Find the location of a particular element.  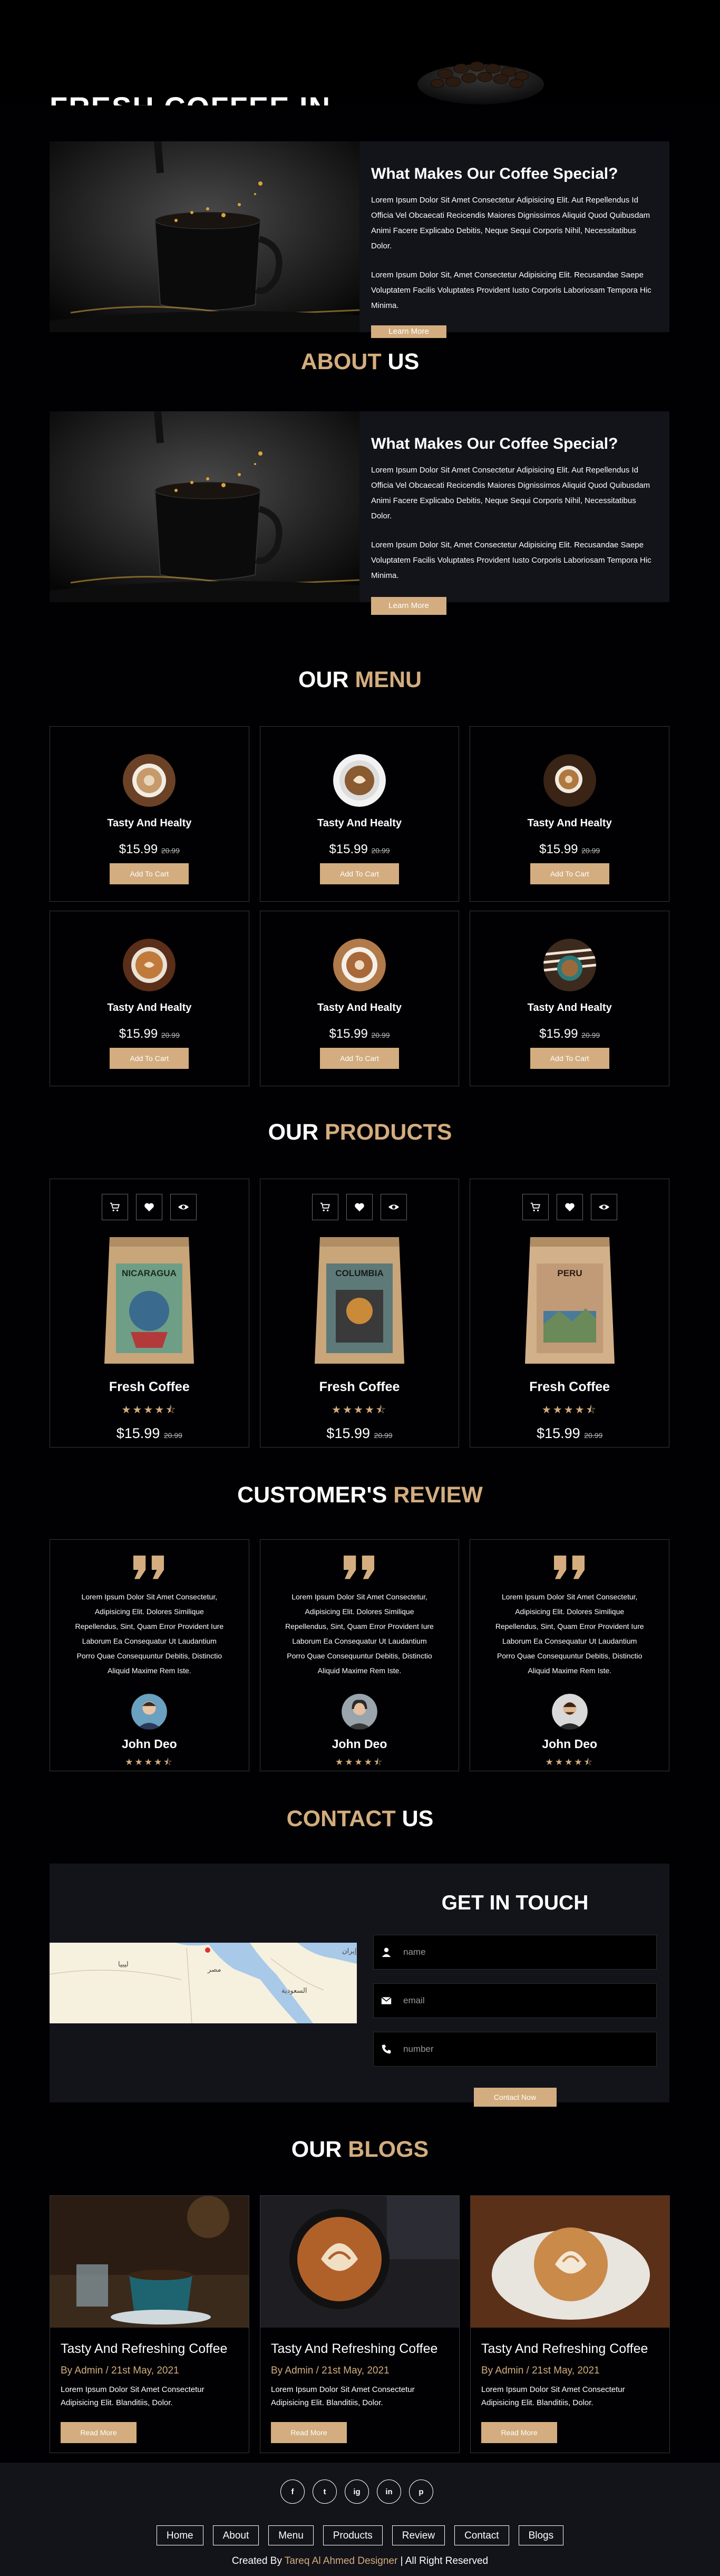

quote-icon is located at coordinates (569, 1567).